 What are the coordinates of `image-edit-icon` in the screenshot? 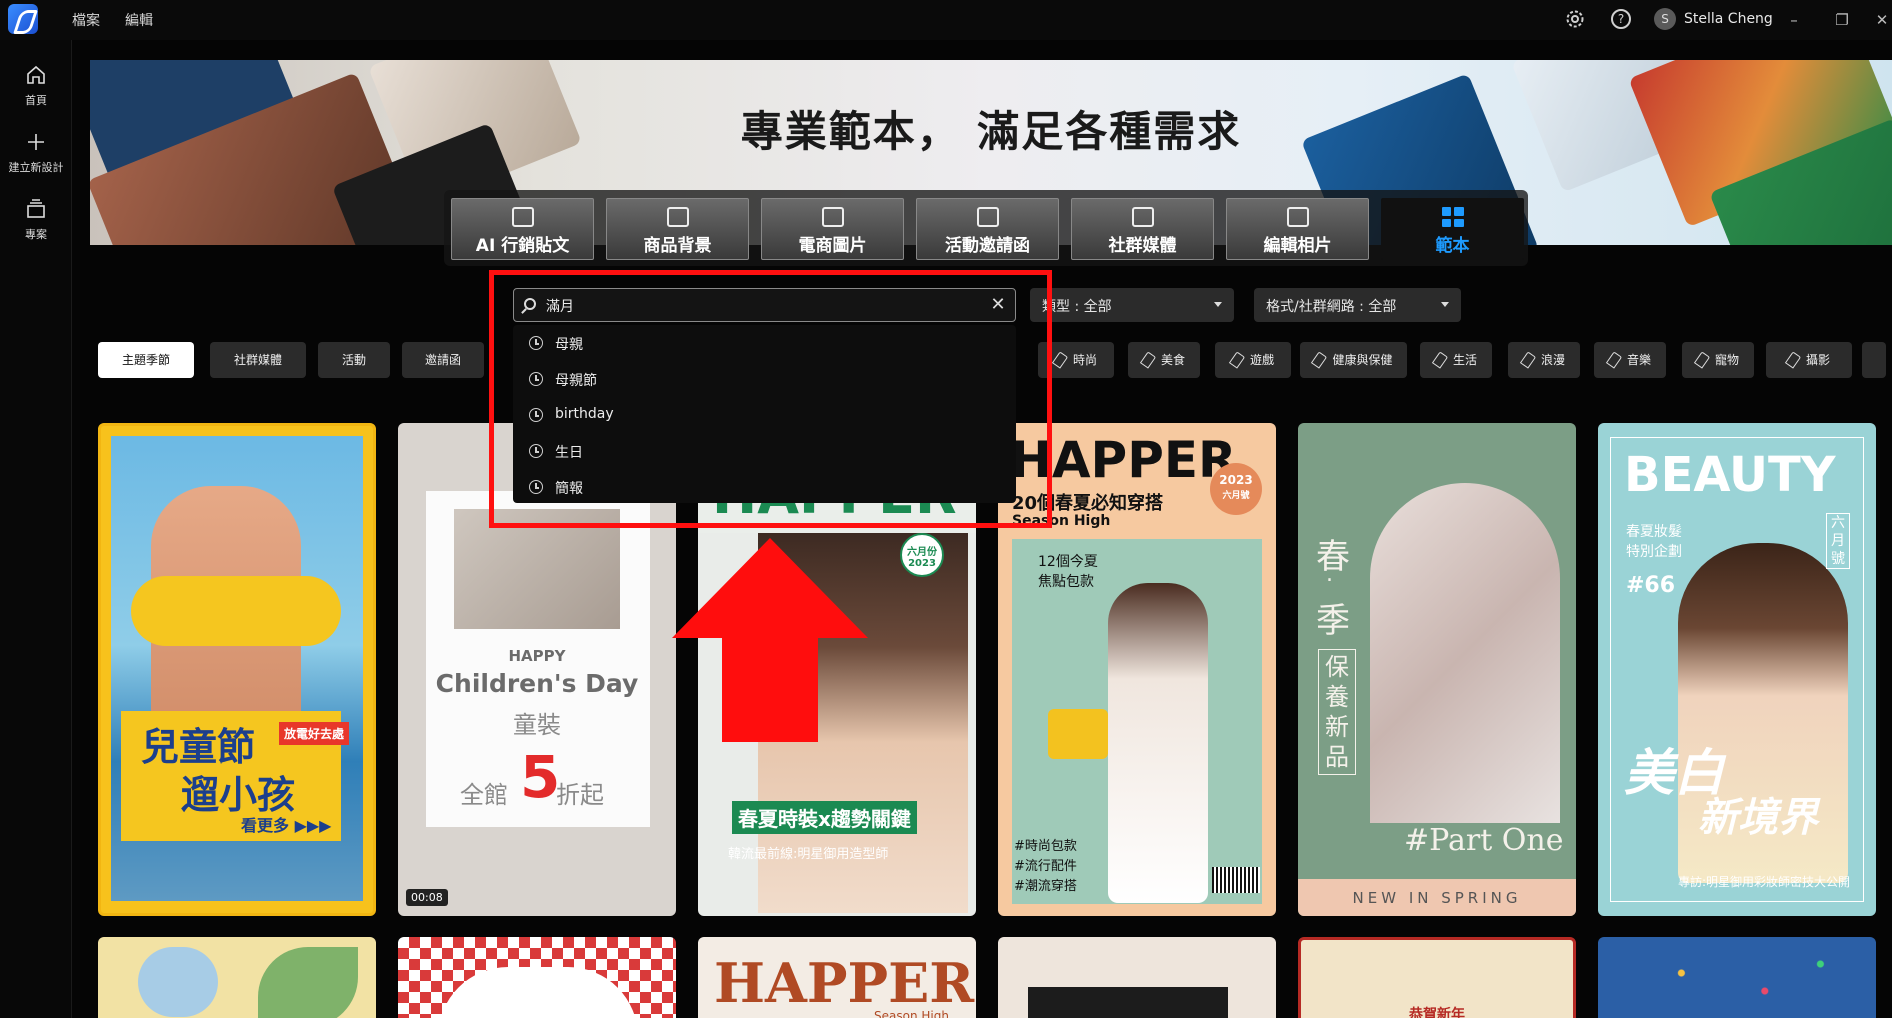 It's located at (677, 217).